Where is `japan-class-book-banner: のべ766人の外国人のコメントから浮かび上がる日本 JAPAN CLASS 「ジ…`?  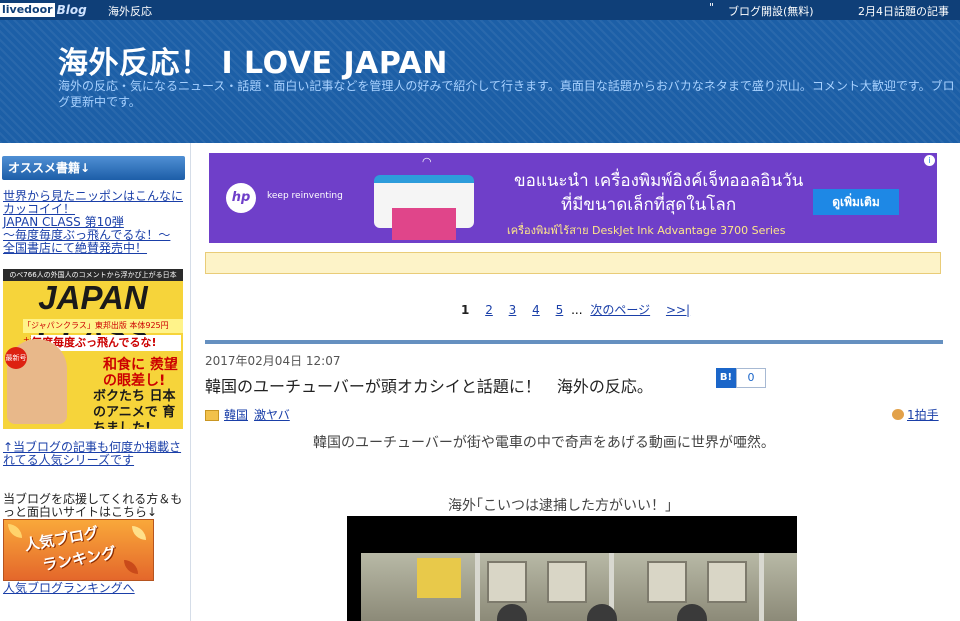 japan-class-book-banner: のべ766人の外国人のコメントから浮かび上がる日本 JAPAN CLASS 「ジ… is located at coordinates (93, 349).